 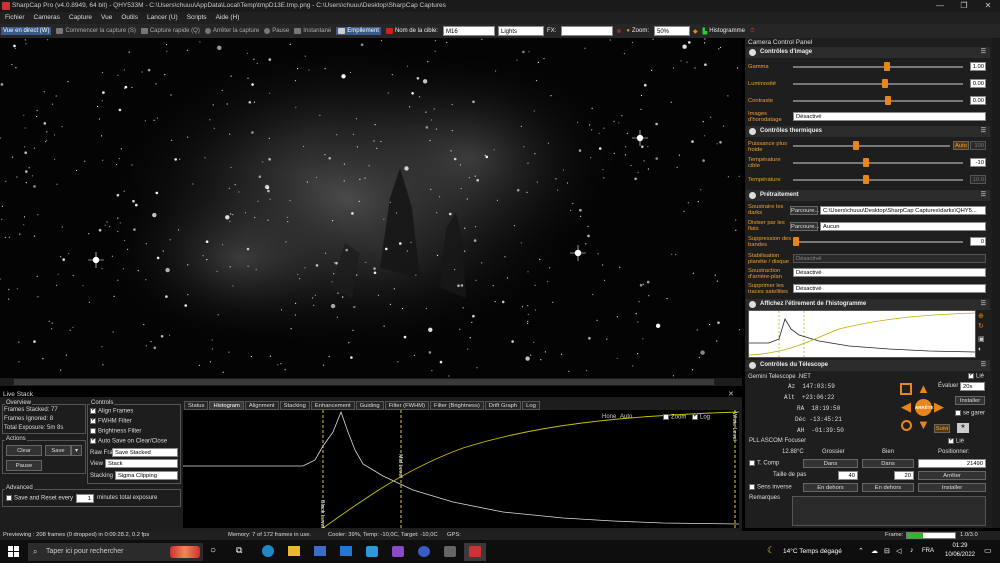 I want to click on park-checkbox, so click(x=958, y=413).